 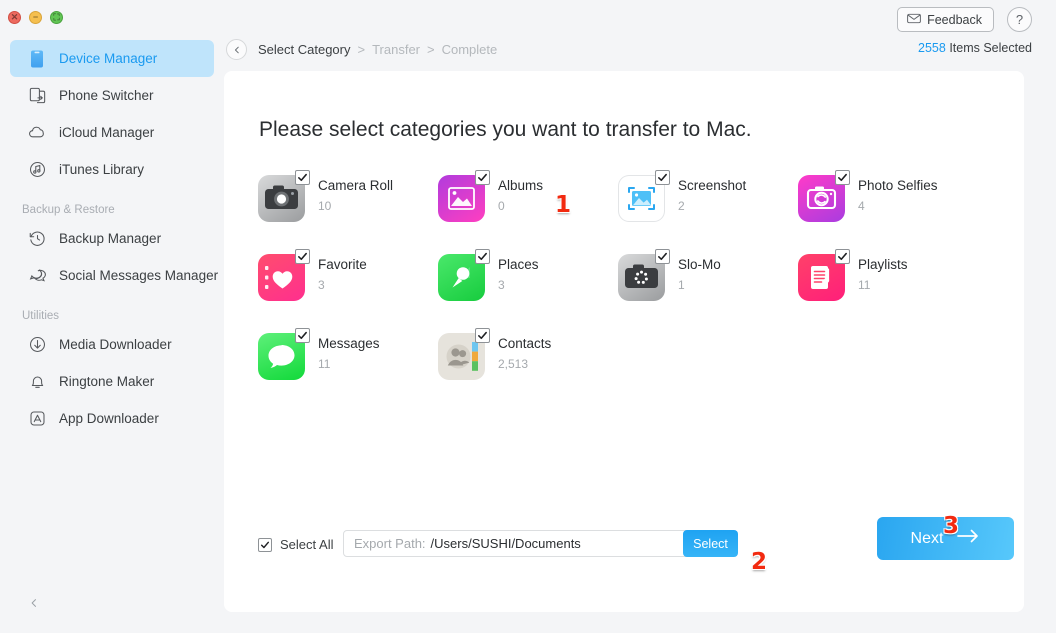 I want to click on chat-bubbles-icon, so click(x=37, y=276).